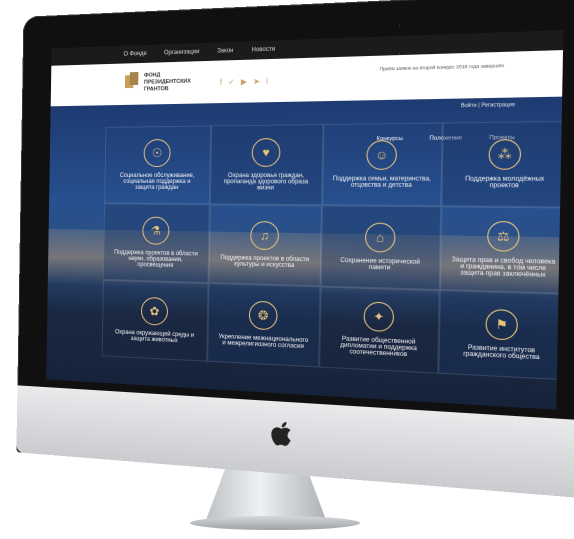  What do you see at coordinates (265, 235) in the screenshot?
I see `culture-icon: ♫` at bounding box center [265, 235].